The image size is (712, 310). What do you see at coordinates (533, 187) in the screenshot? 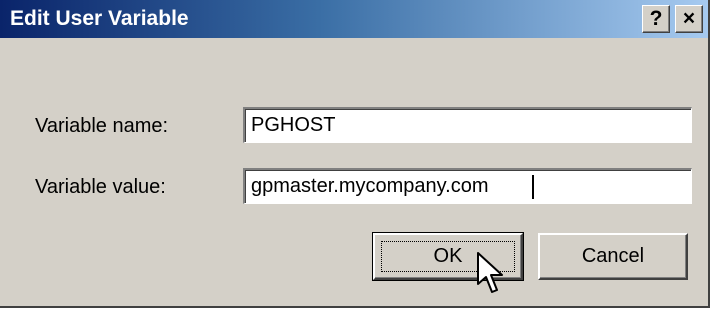
I see `text-caret` at bounding box center [533, 187].